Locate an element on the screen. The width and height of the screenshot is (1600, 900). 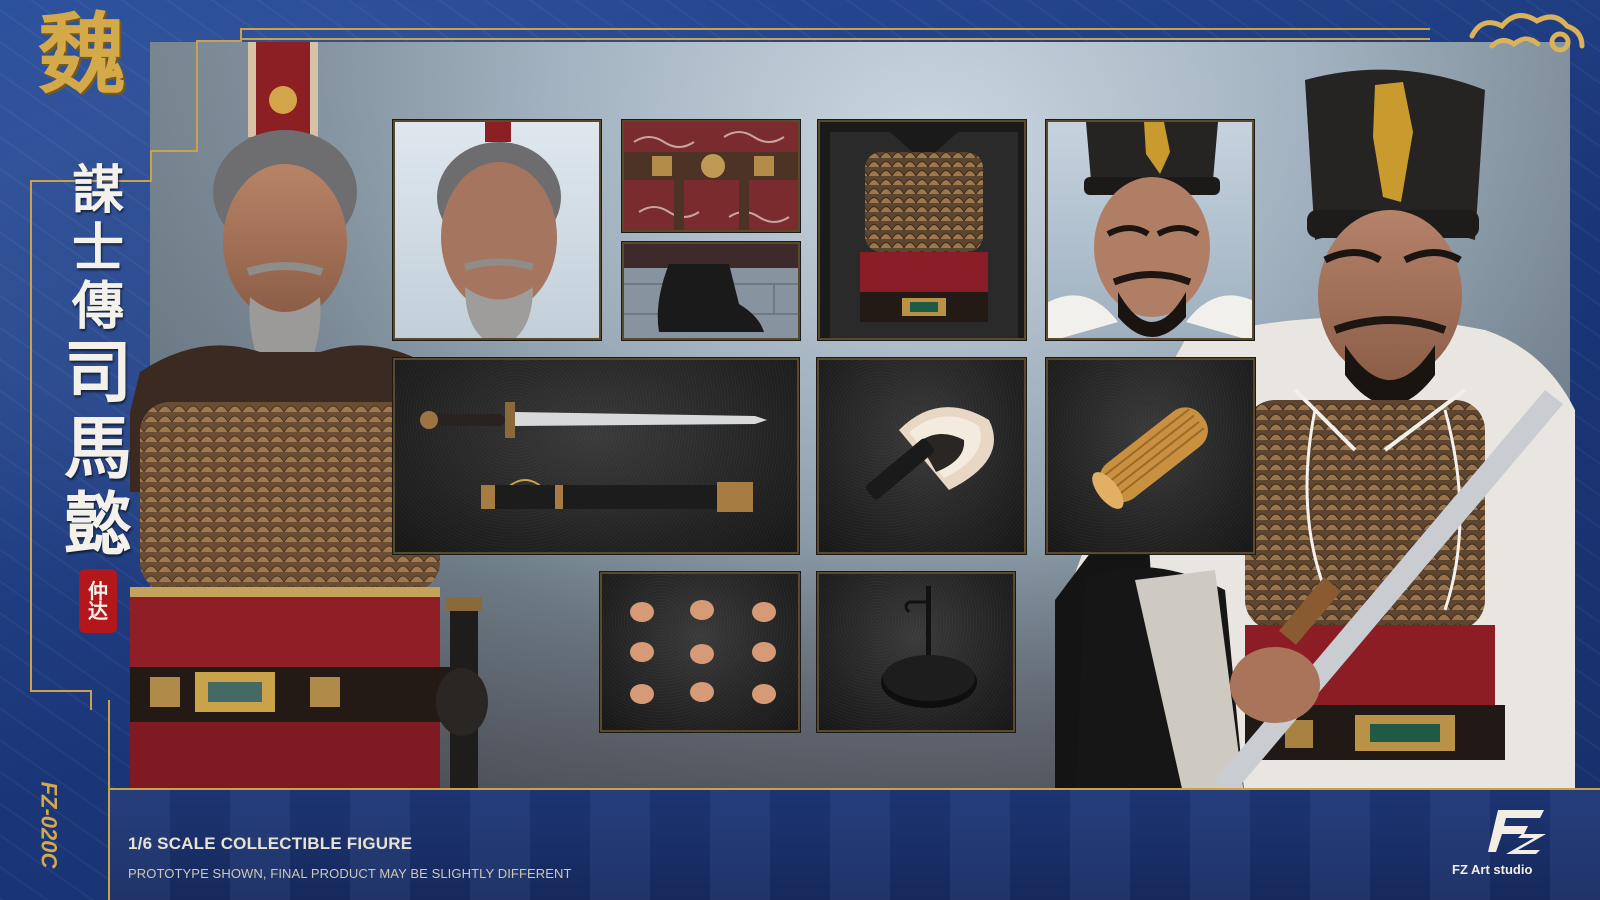
title-char: 士 is located at coordinates (97, 248).